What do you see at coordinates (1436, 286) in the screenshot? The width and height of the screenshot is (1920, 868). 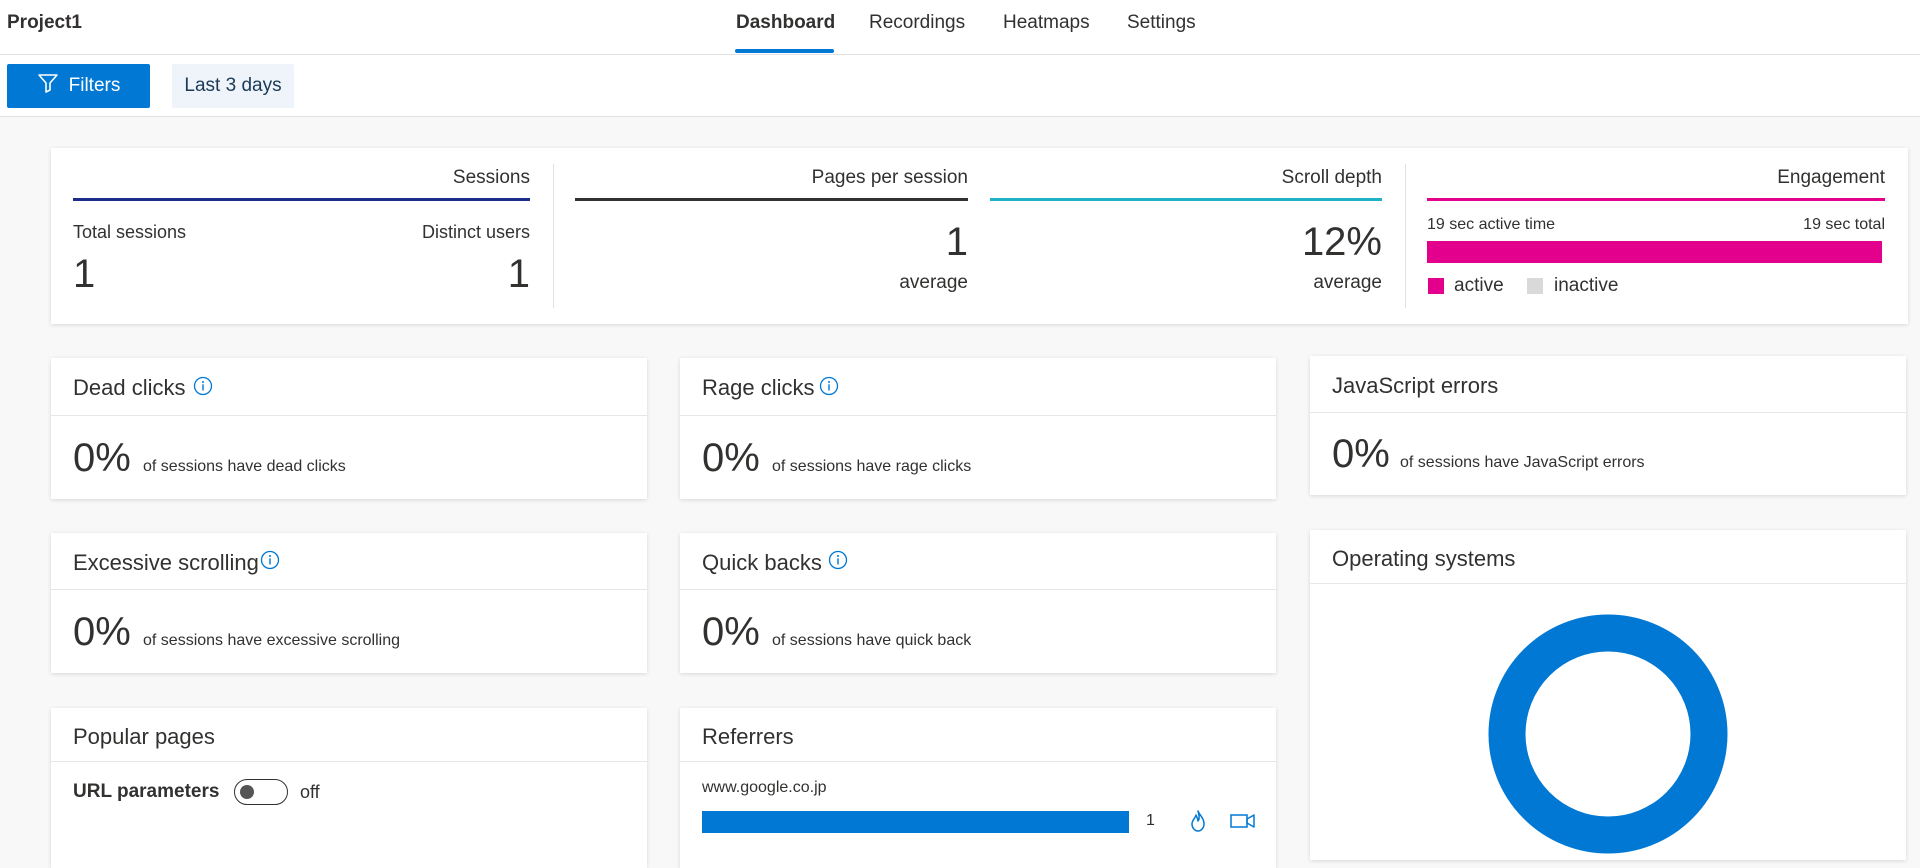 I see `legend-active-swatch` at bounding box center [1436, 286].